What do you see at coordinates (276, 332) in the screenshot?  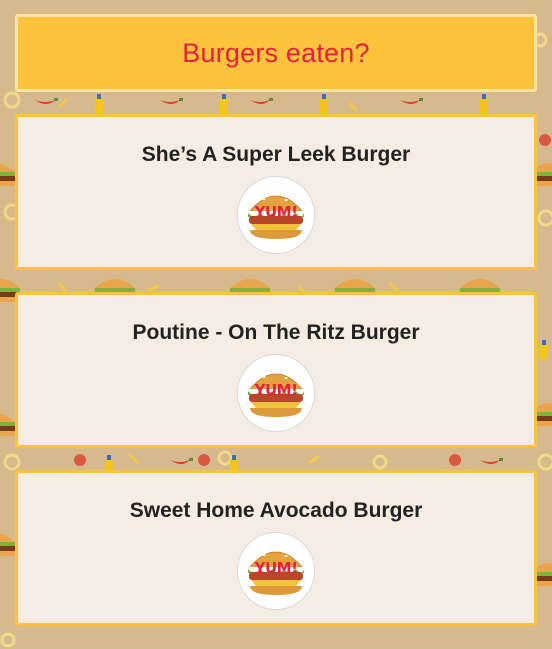 I see `burger-name: Poutine - On The Ritz Burger` at bounding box center [276, 332].